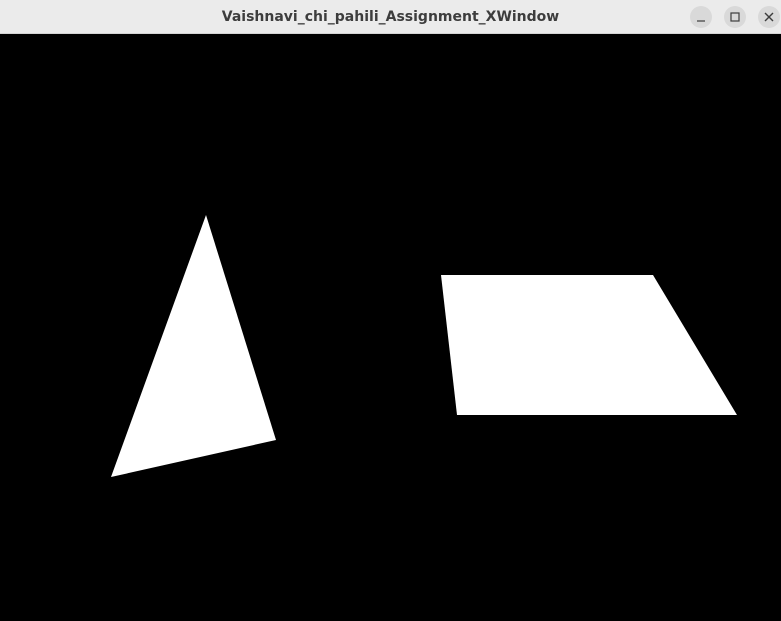 This screenshot has height=621, width=781. I want to click on title-bar: Vaishnavi_chi_pahili_Assignment_XWindow, so click(390, 17).